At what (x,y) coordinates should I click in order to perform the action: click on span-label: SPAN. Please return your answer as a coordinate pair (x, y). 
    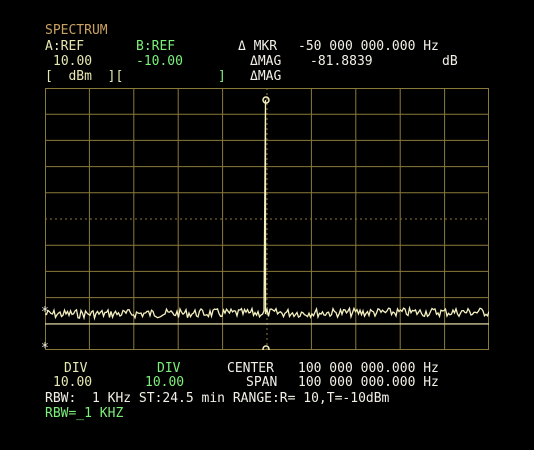
    Looking at the image, I should click on (262, 382).